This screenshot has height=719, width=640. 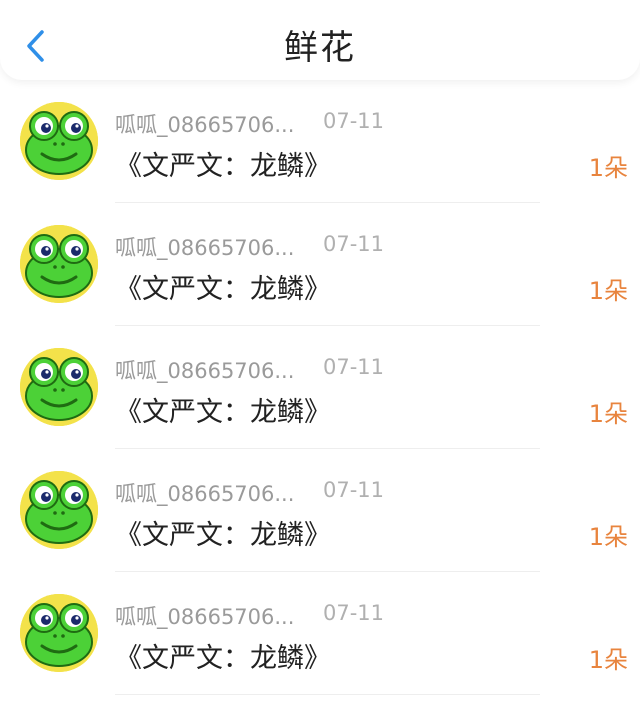 What do you see at coordinates (327, 694) in the screenshot?
I see `divider` at bounding box center [327, 694].